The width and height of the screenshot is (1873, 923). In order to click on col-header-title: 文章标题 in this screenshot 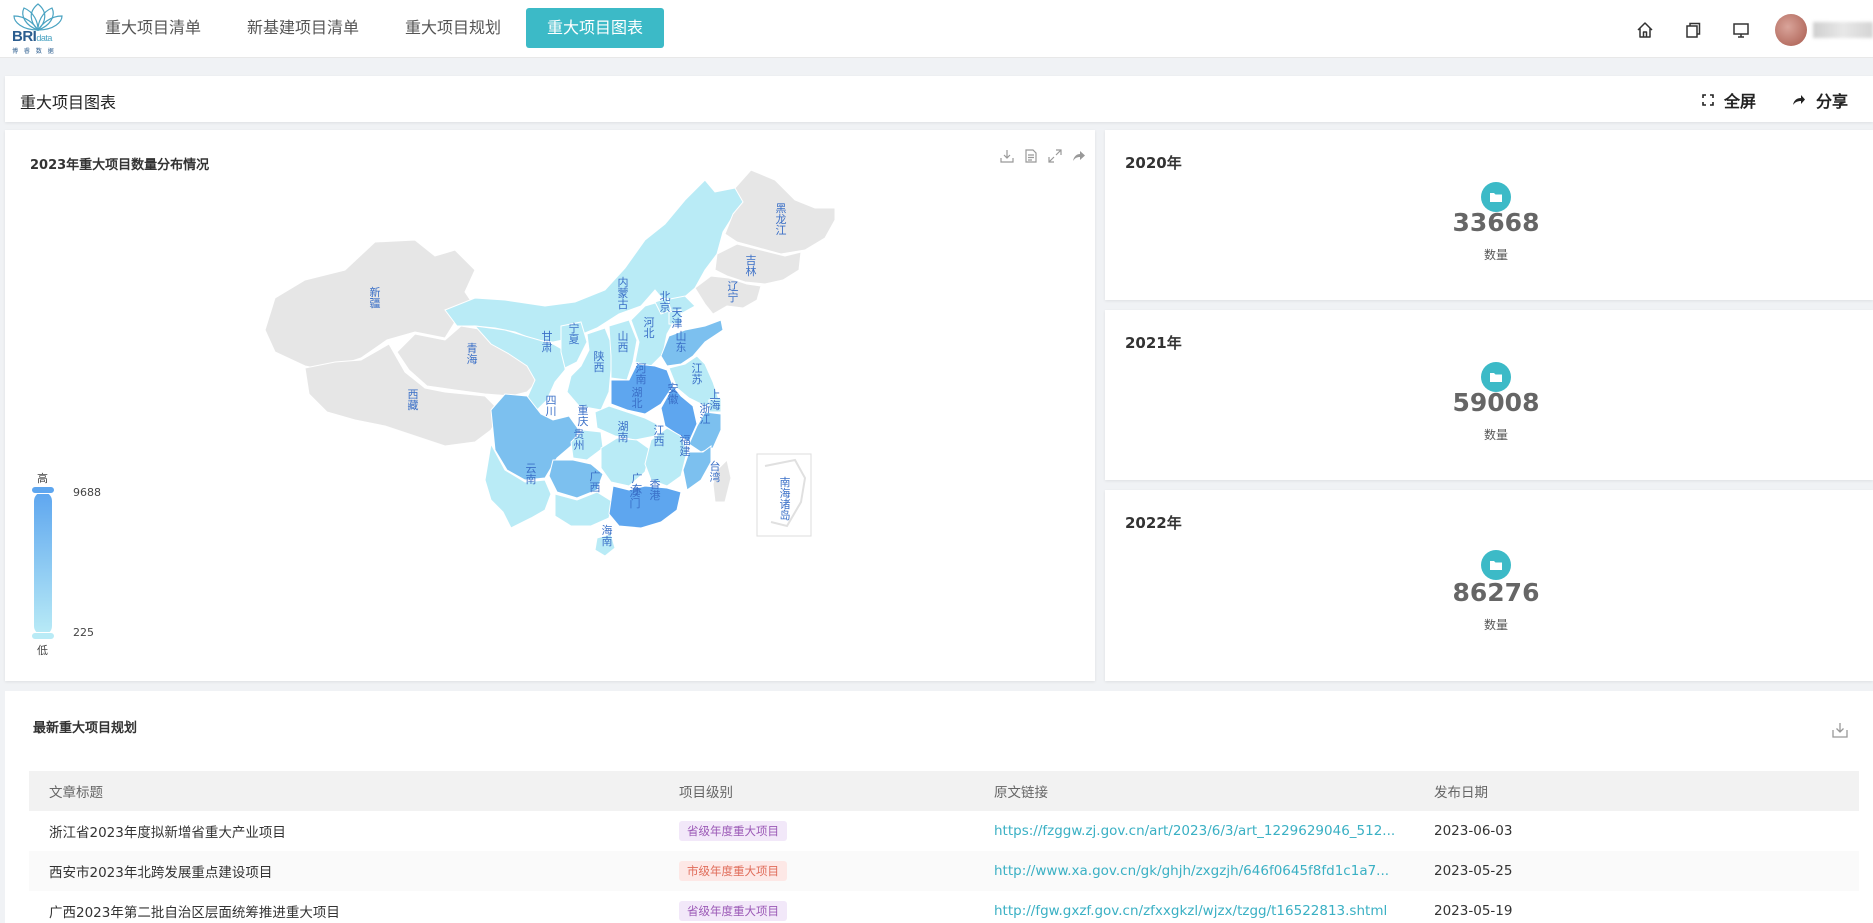, I will do `click(344, 791)`.